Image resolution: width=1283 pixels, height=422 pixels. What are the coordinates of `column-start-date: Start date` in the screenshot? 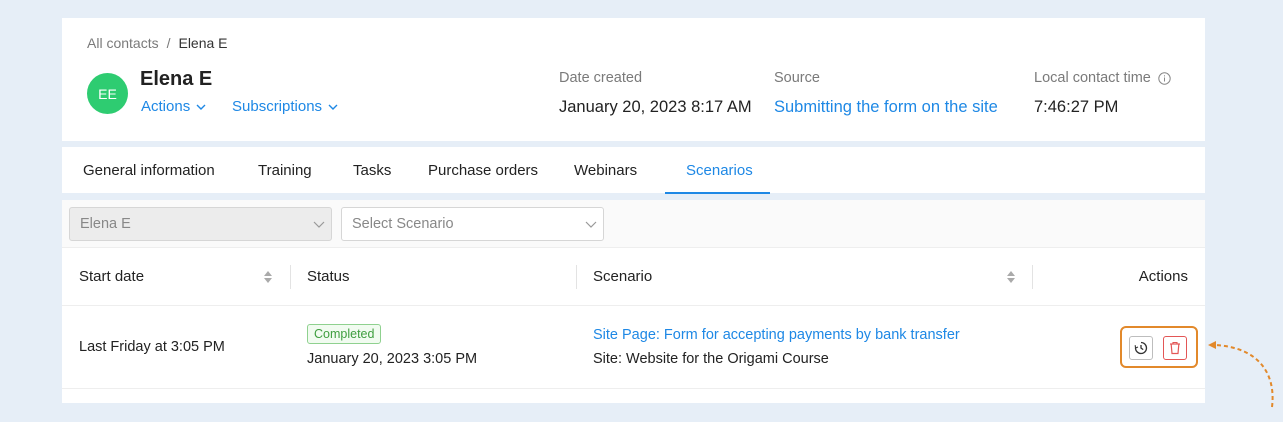 It's located at (111, 277).